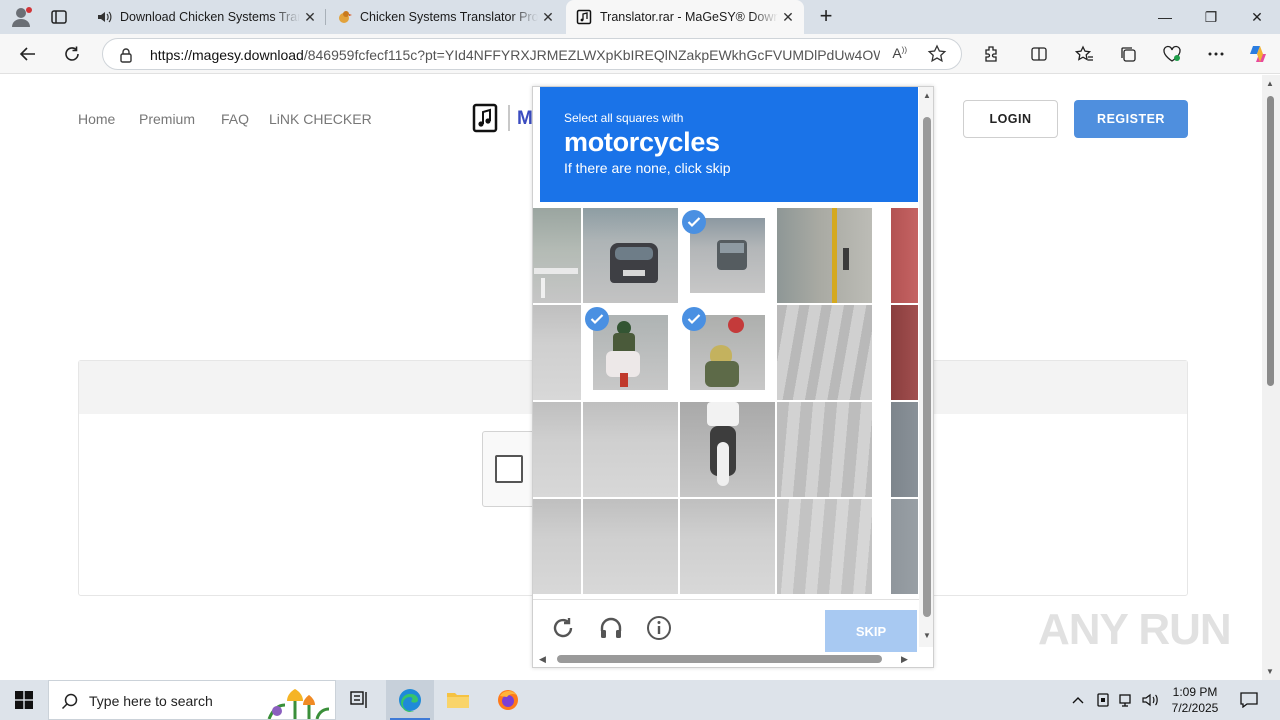 The width and height of the screenshot is (1280, 720). What do you see at coordinates (1195, 708) in the screenshot?
I see `clock-date: 7/2/2025` at bounding box center [1195, 708].